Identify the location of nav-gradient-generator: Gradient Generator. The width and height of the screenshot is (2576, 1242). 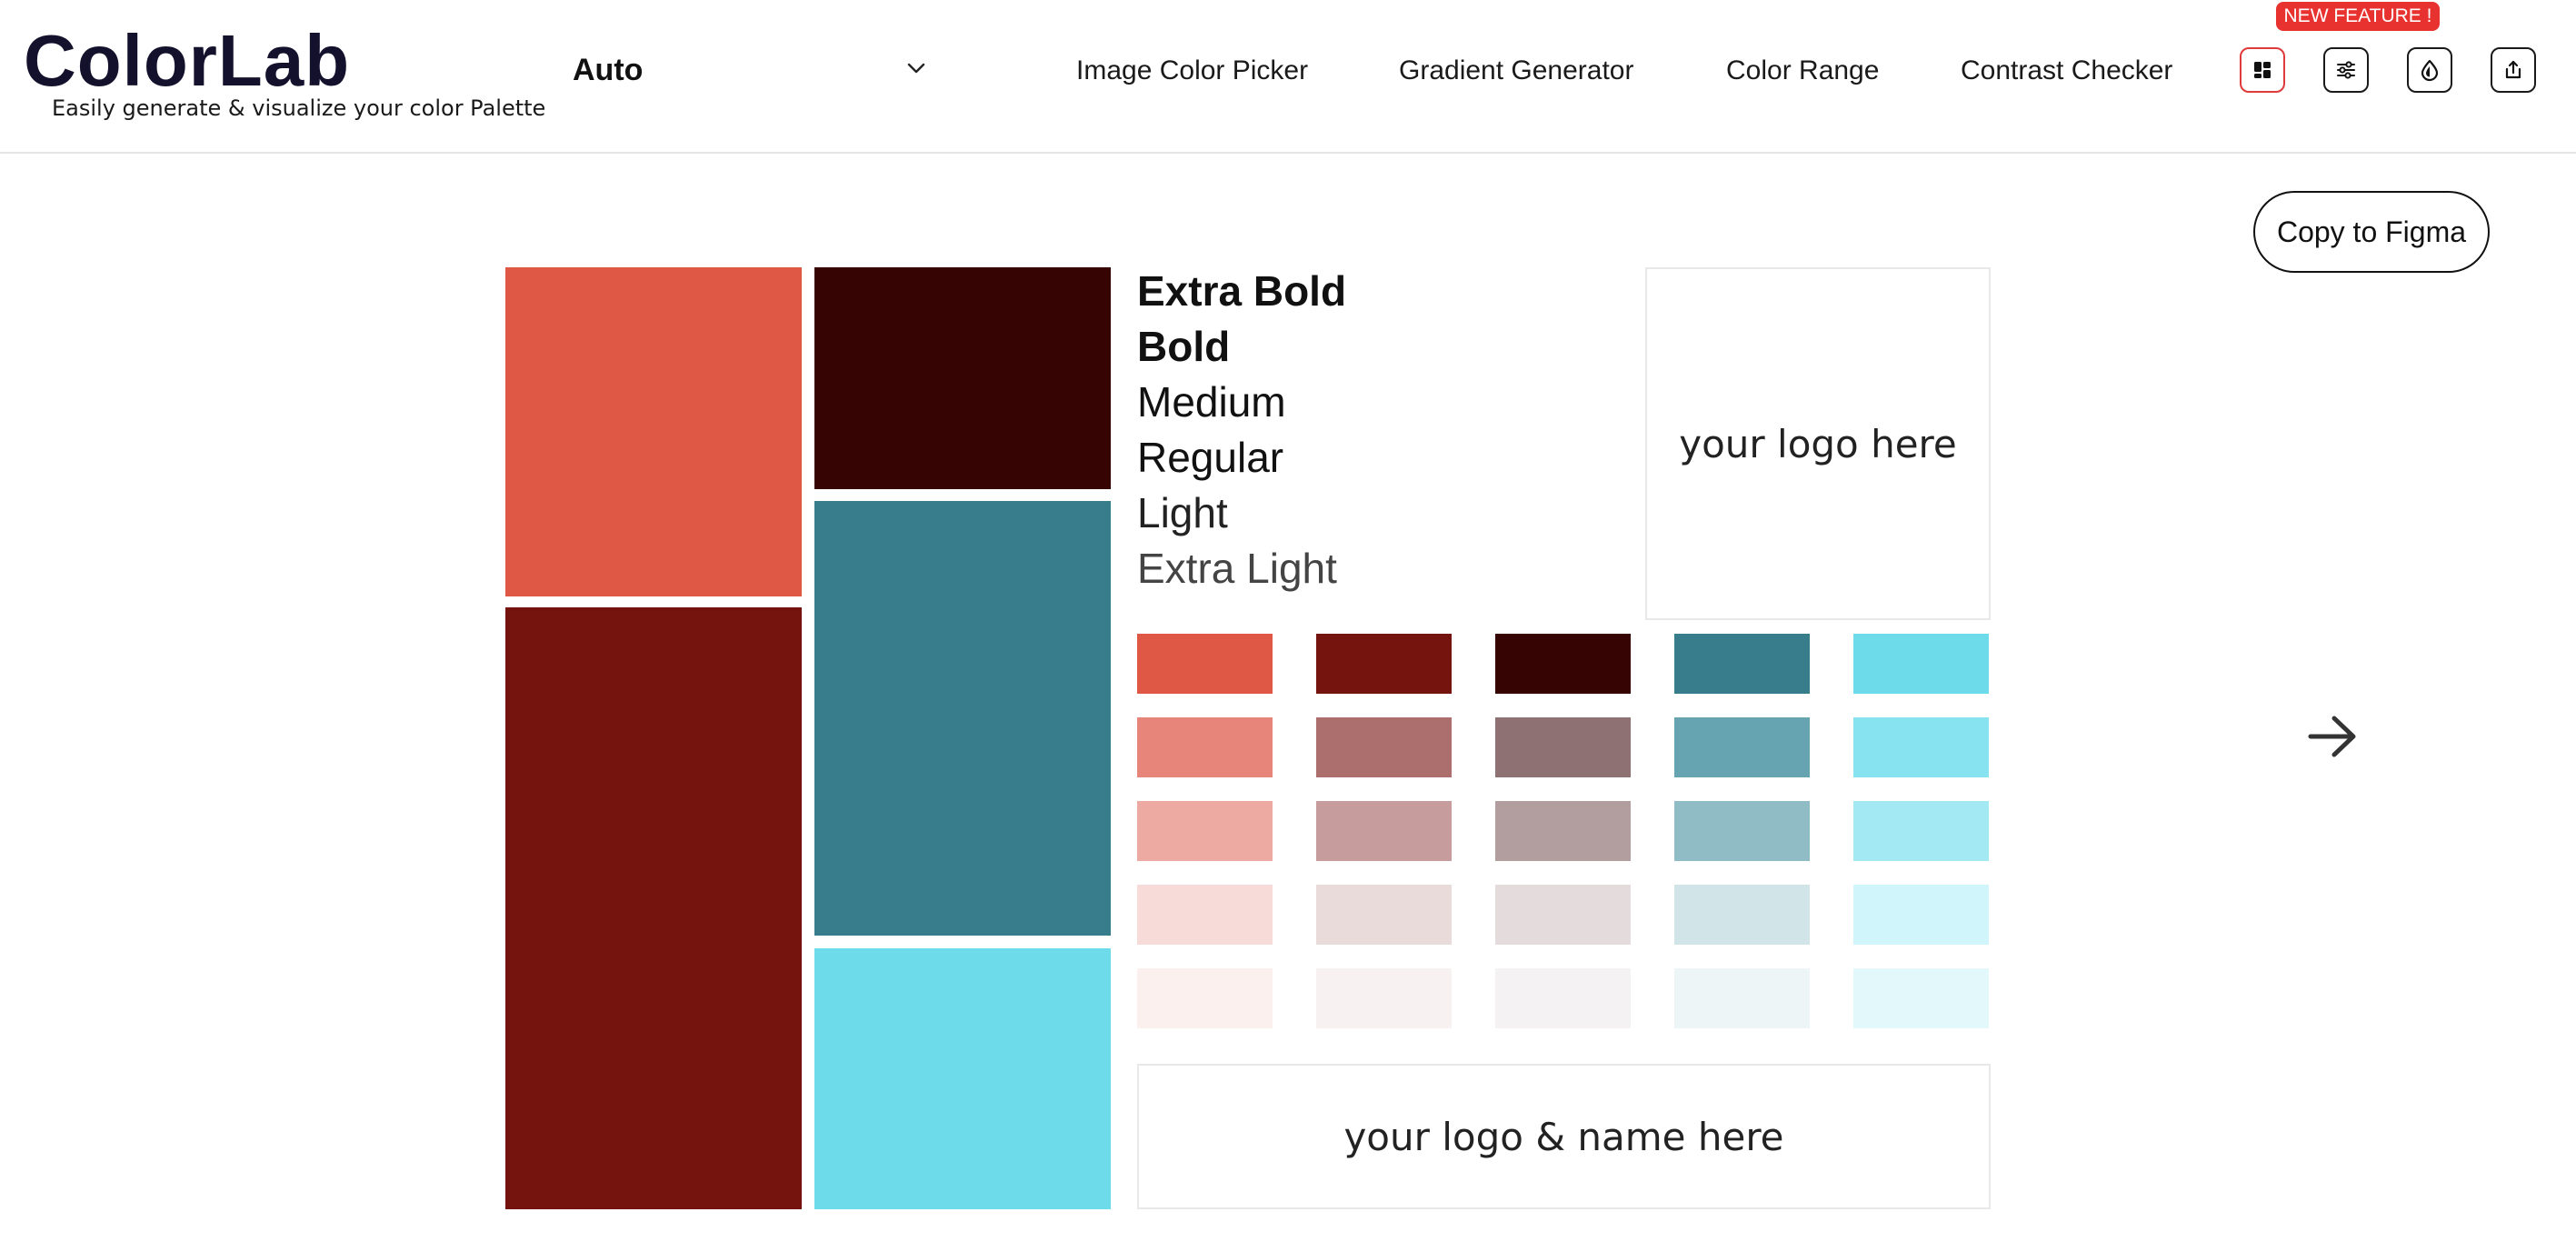
(1516, 71).